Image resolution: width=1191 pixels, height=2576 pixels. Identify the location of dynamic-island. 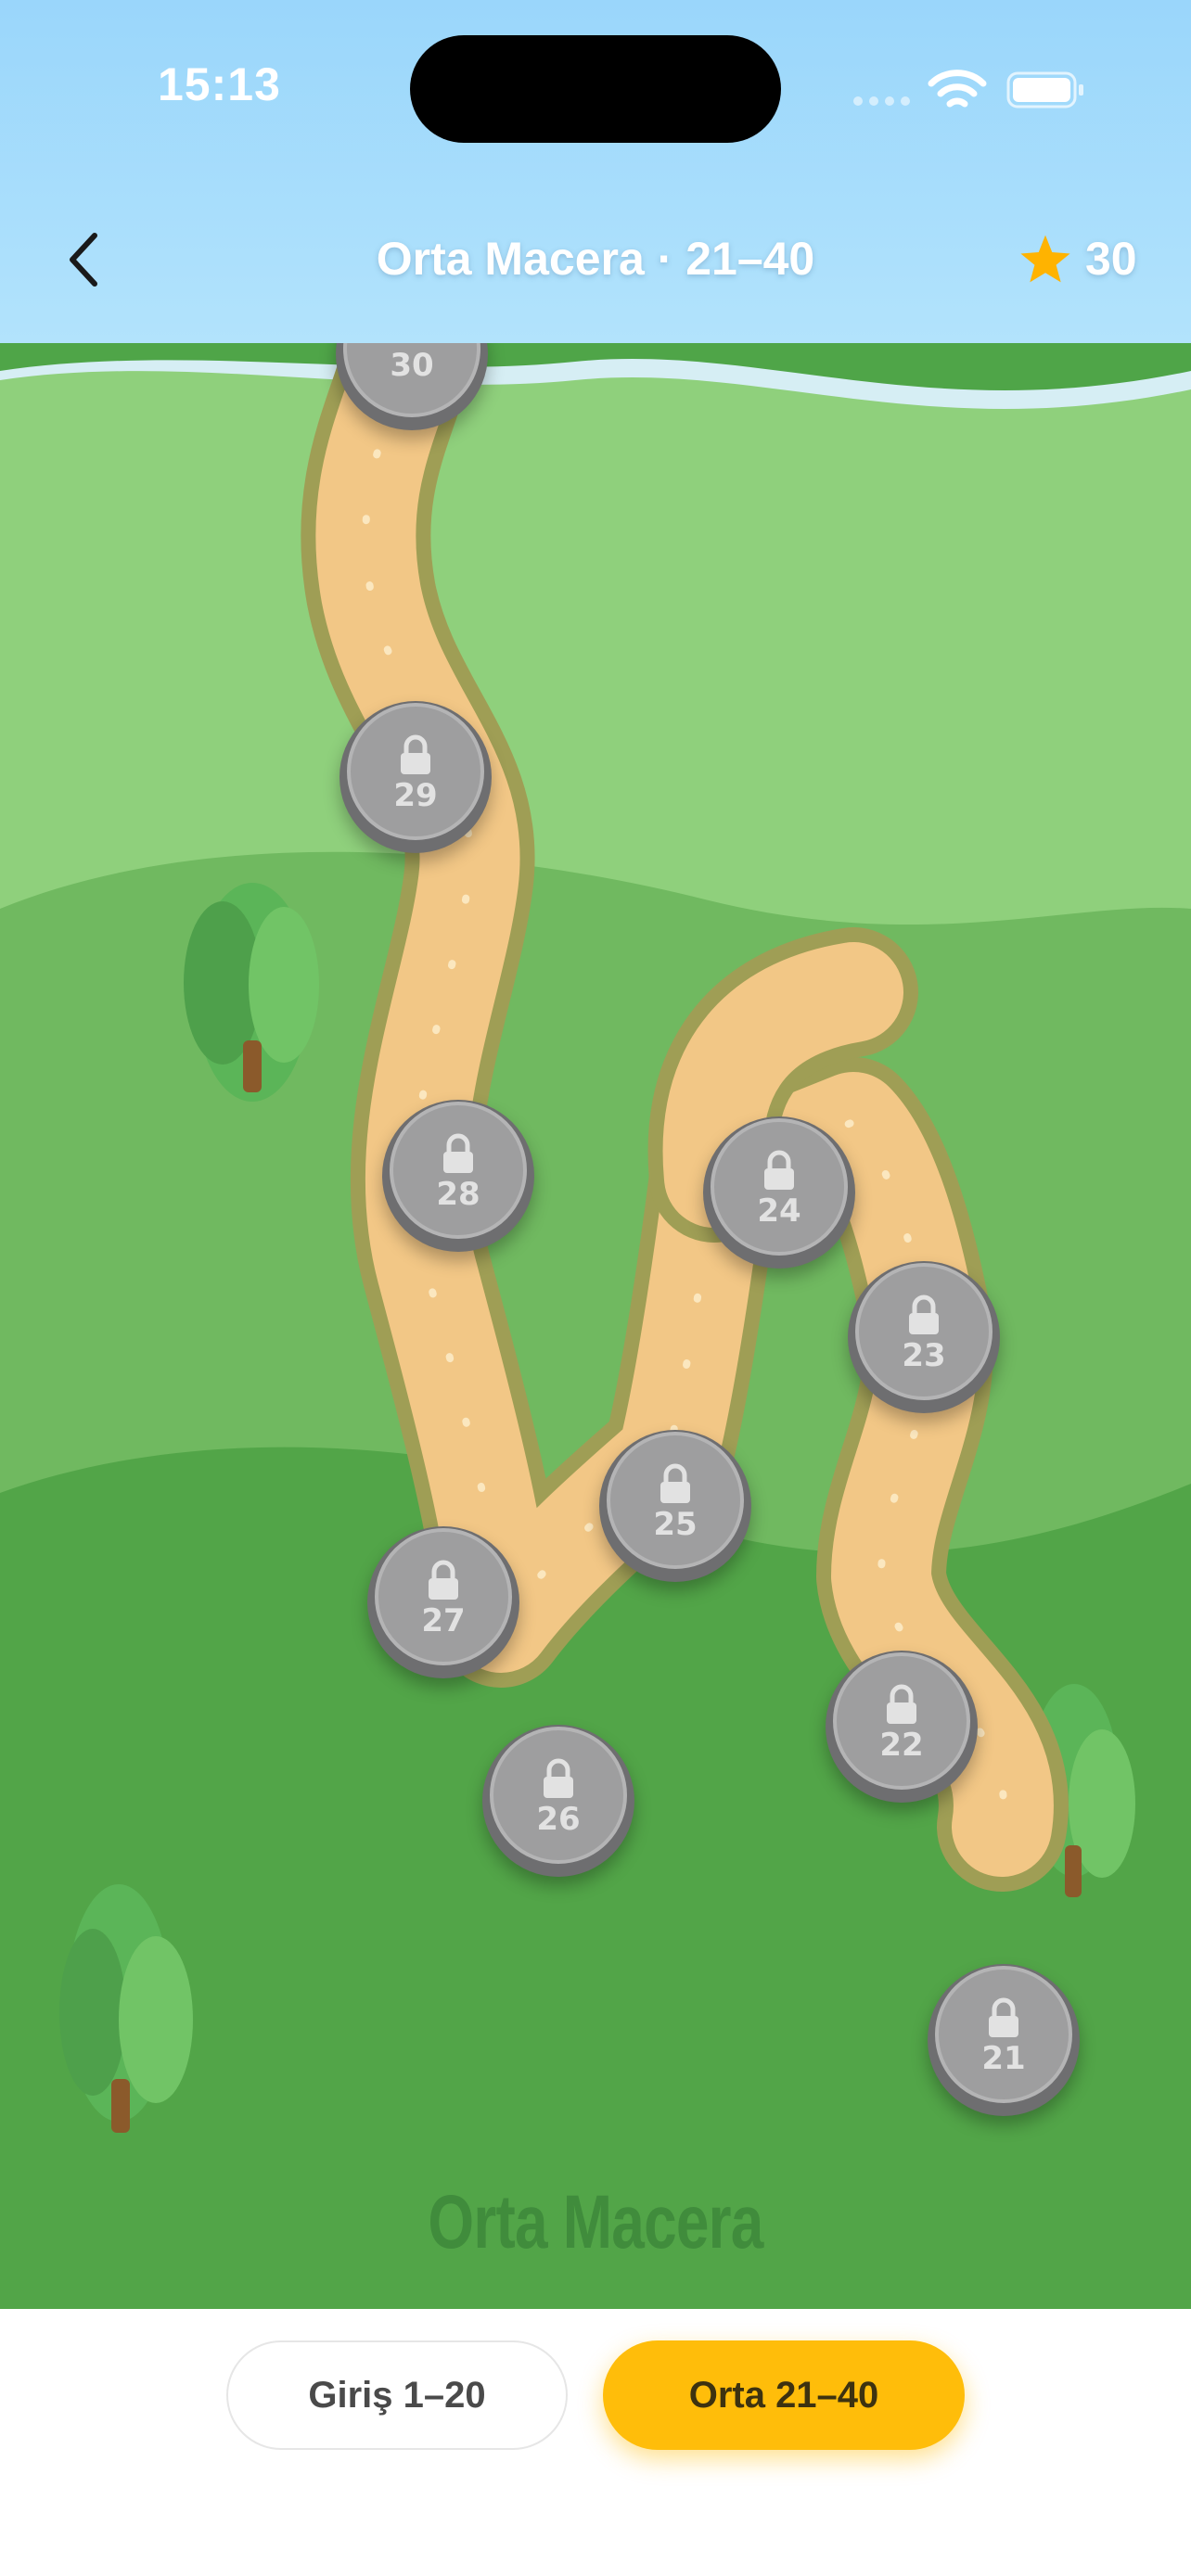
(595, 89).